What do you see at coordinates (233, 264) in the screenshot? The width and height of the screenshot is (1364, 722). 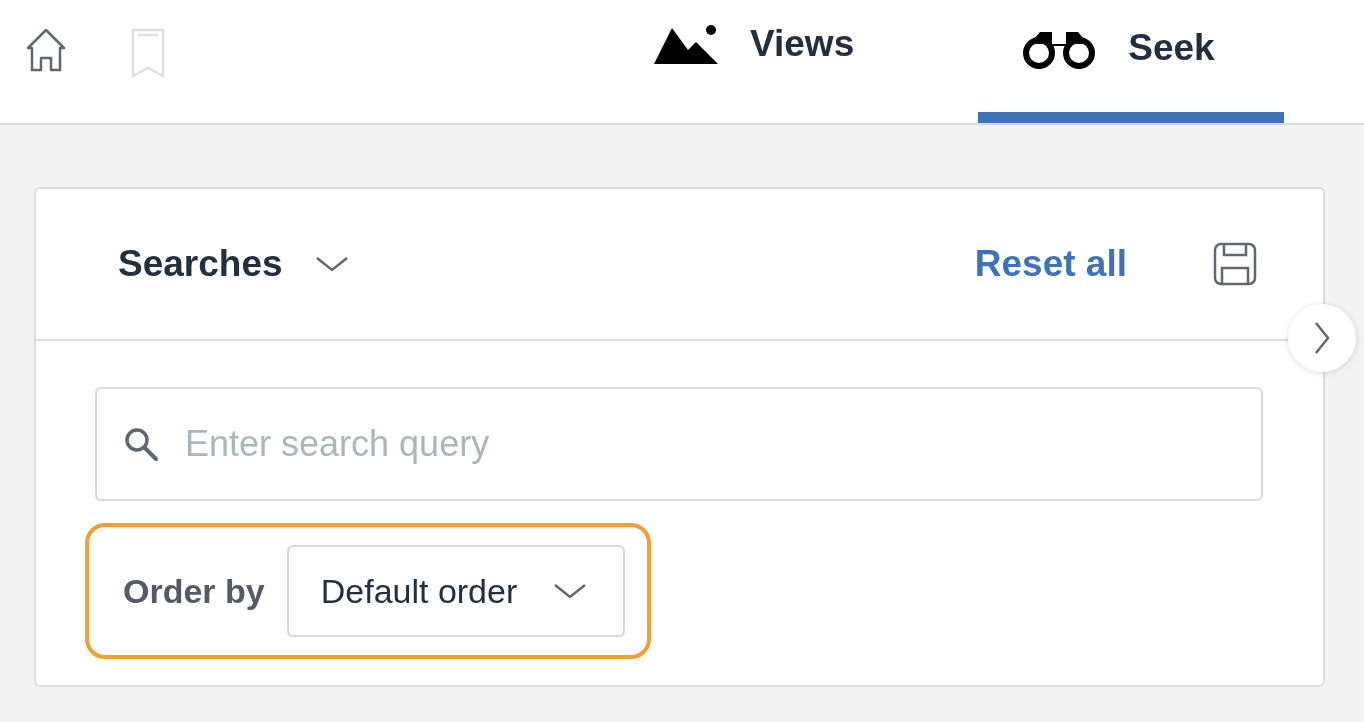 I see `searches-dropdown: Searches` at bounding box center [233, 264].